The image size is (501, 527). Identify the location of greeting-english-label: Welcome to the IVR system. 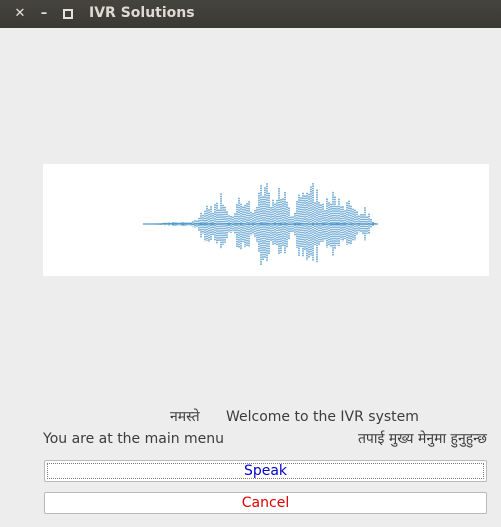
(322, 417).